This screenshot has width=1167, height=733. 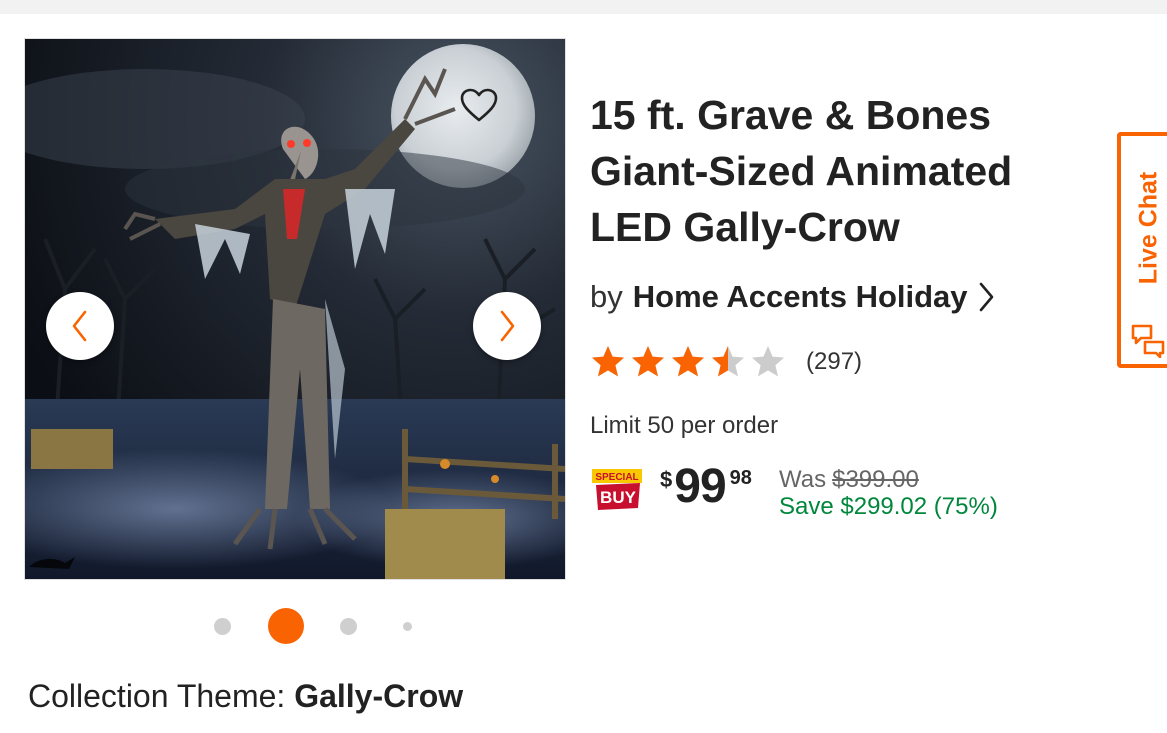 I want to click on savings-text: Save $299.02 (75%), so click(x=888, y=506).